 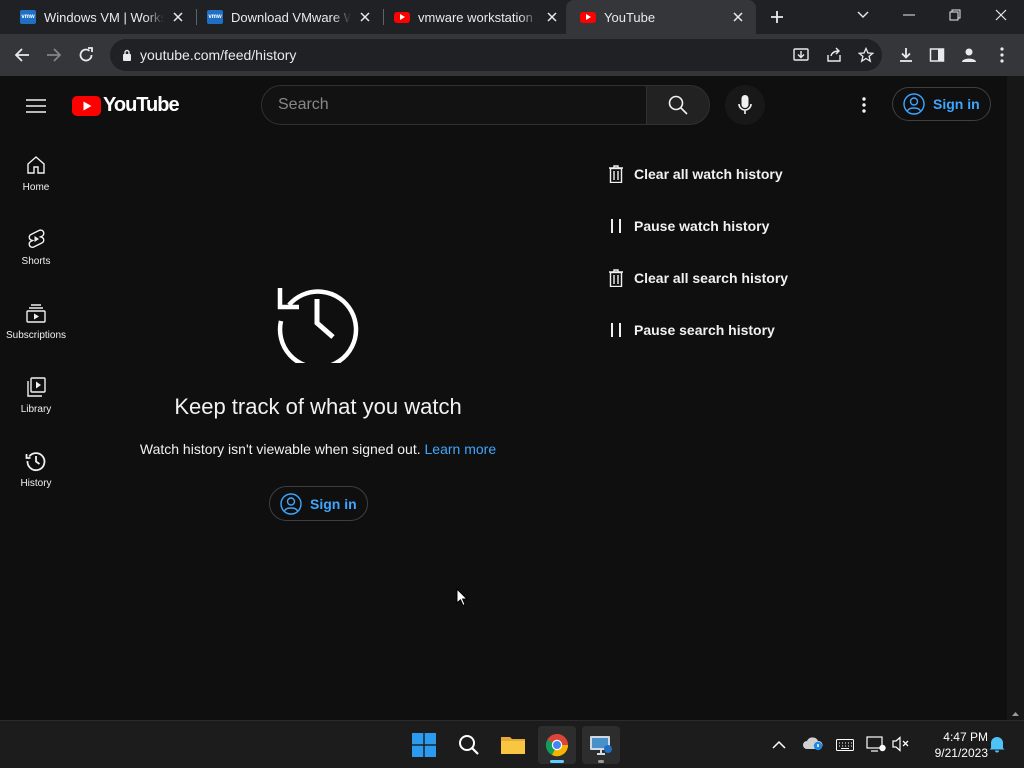 What do you see at coordinates (866, 55) in the screenshot?
I see `bookmark-star-icon` at bounding box center [866, 55].